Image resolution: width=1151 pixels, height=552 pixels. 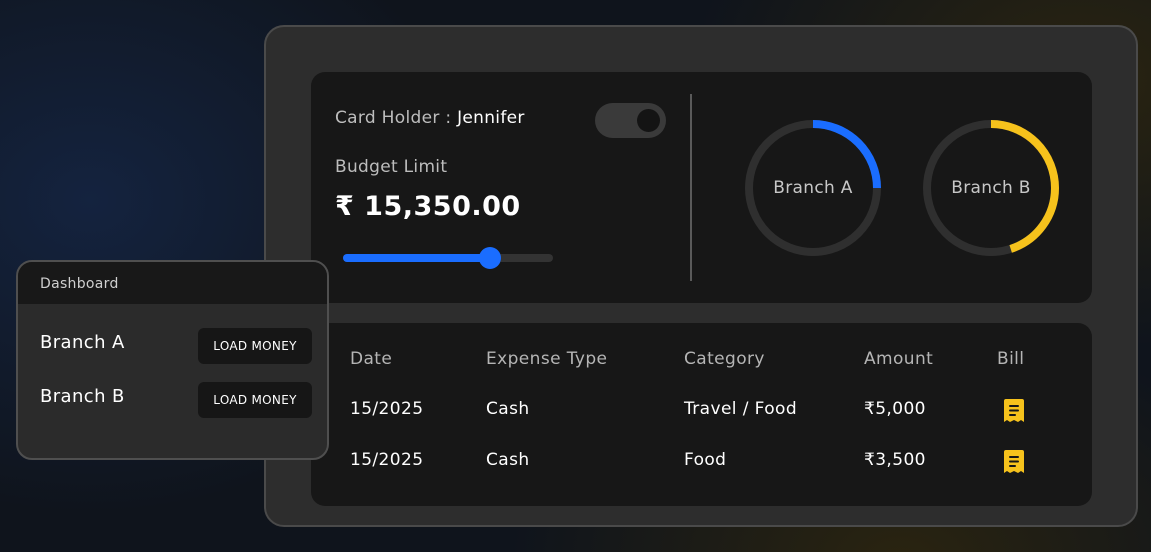 I want to click on row-2-amount: ₹3,500, so click(x=895, y=460).